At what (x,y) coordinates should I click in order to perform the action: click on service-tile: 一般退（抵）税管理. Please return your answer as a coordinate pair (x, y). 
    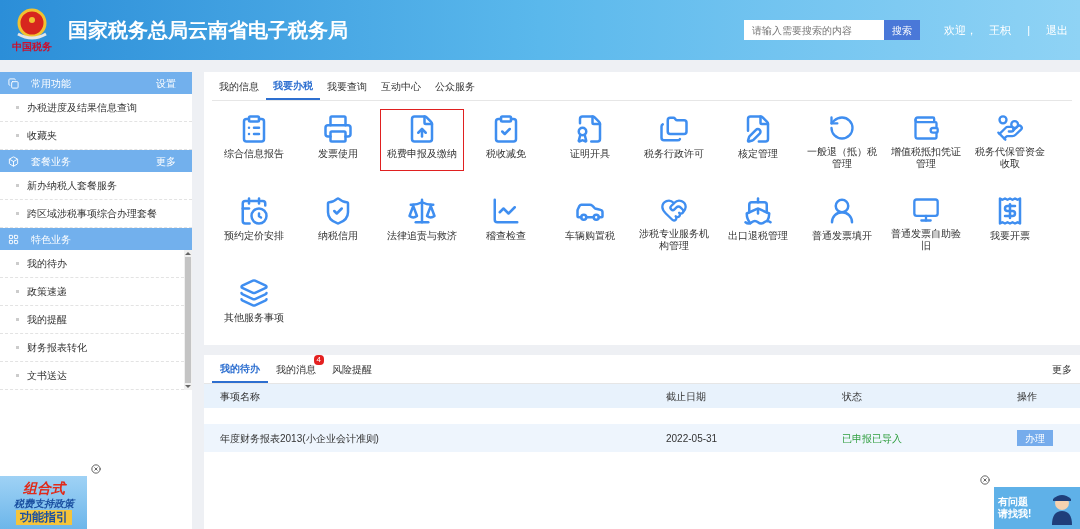
    Looking at the image, I should click on (842, 140).